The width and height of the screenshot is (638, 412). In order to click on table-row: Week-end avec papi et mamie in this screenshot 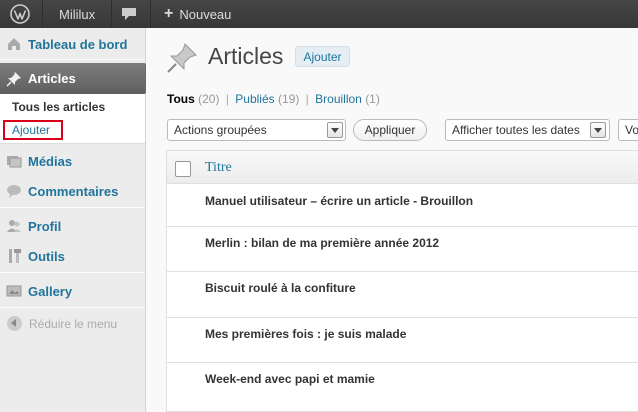, I will do `click(402, 387)`.